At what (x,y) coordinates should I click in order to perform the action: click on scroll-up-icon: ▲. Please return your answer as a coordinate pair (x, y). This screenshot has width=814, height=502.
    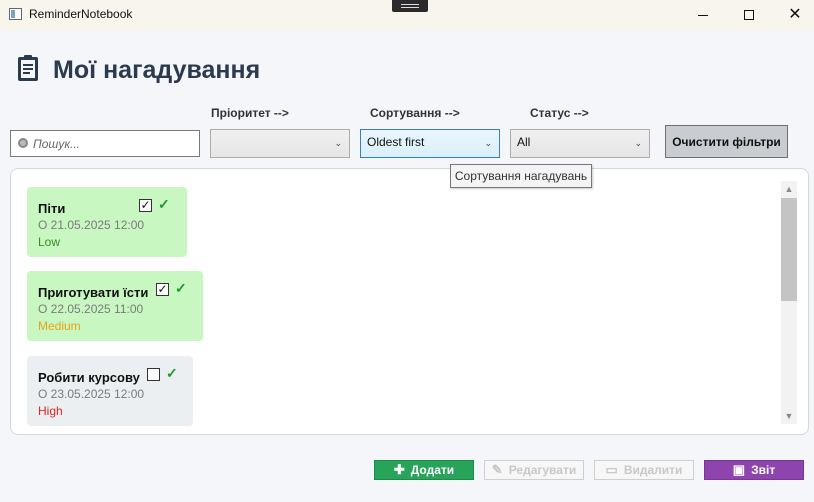
    Looking at the image, I should click on (789, 189).